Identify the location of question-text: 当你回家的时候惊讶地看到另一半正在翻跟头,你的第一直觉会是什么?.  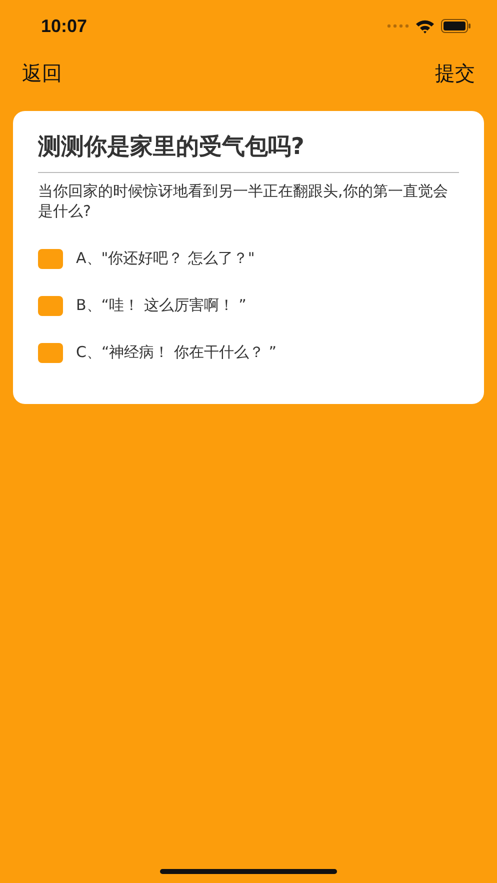
(243, 201).